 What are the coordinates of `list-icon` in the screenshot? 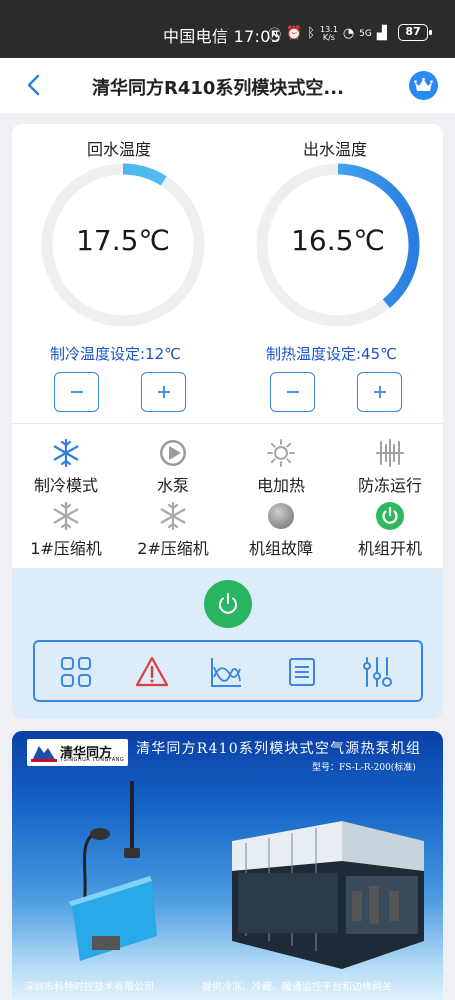 It's located at (302, 672).